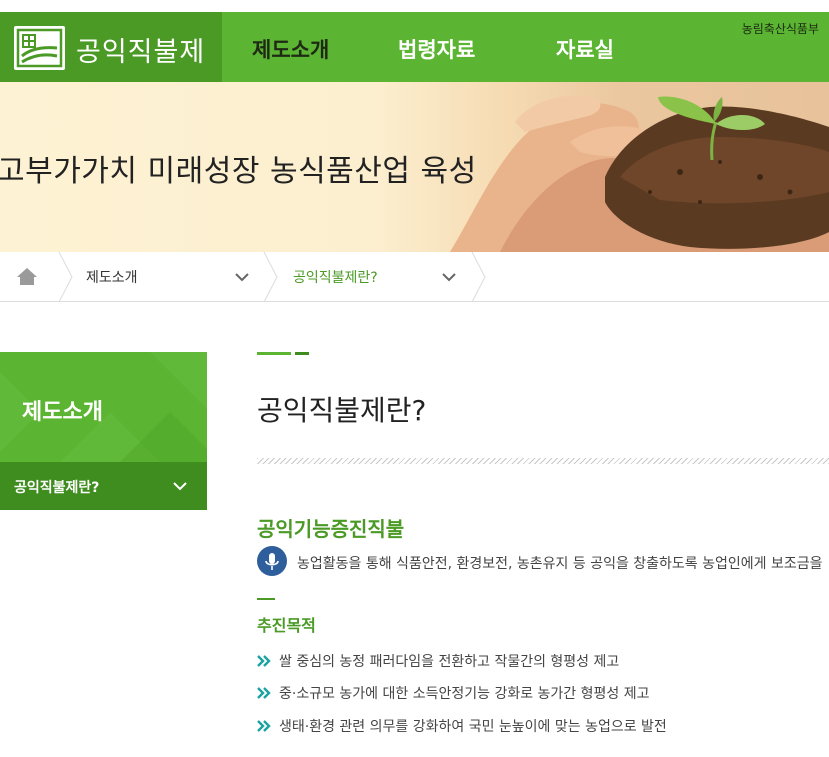 This screenshot has width=829, height=757. What do you see at coordinates (449, 662) in the screenshot?
I see `purpose-text: 쌀 중심의 농정 패러다임을 전환하고 작물간의 형평성 제고` at bounding box center [449, 662].